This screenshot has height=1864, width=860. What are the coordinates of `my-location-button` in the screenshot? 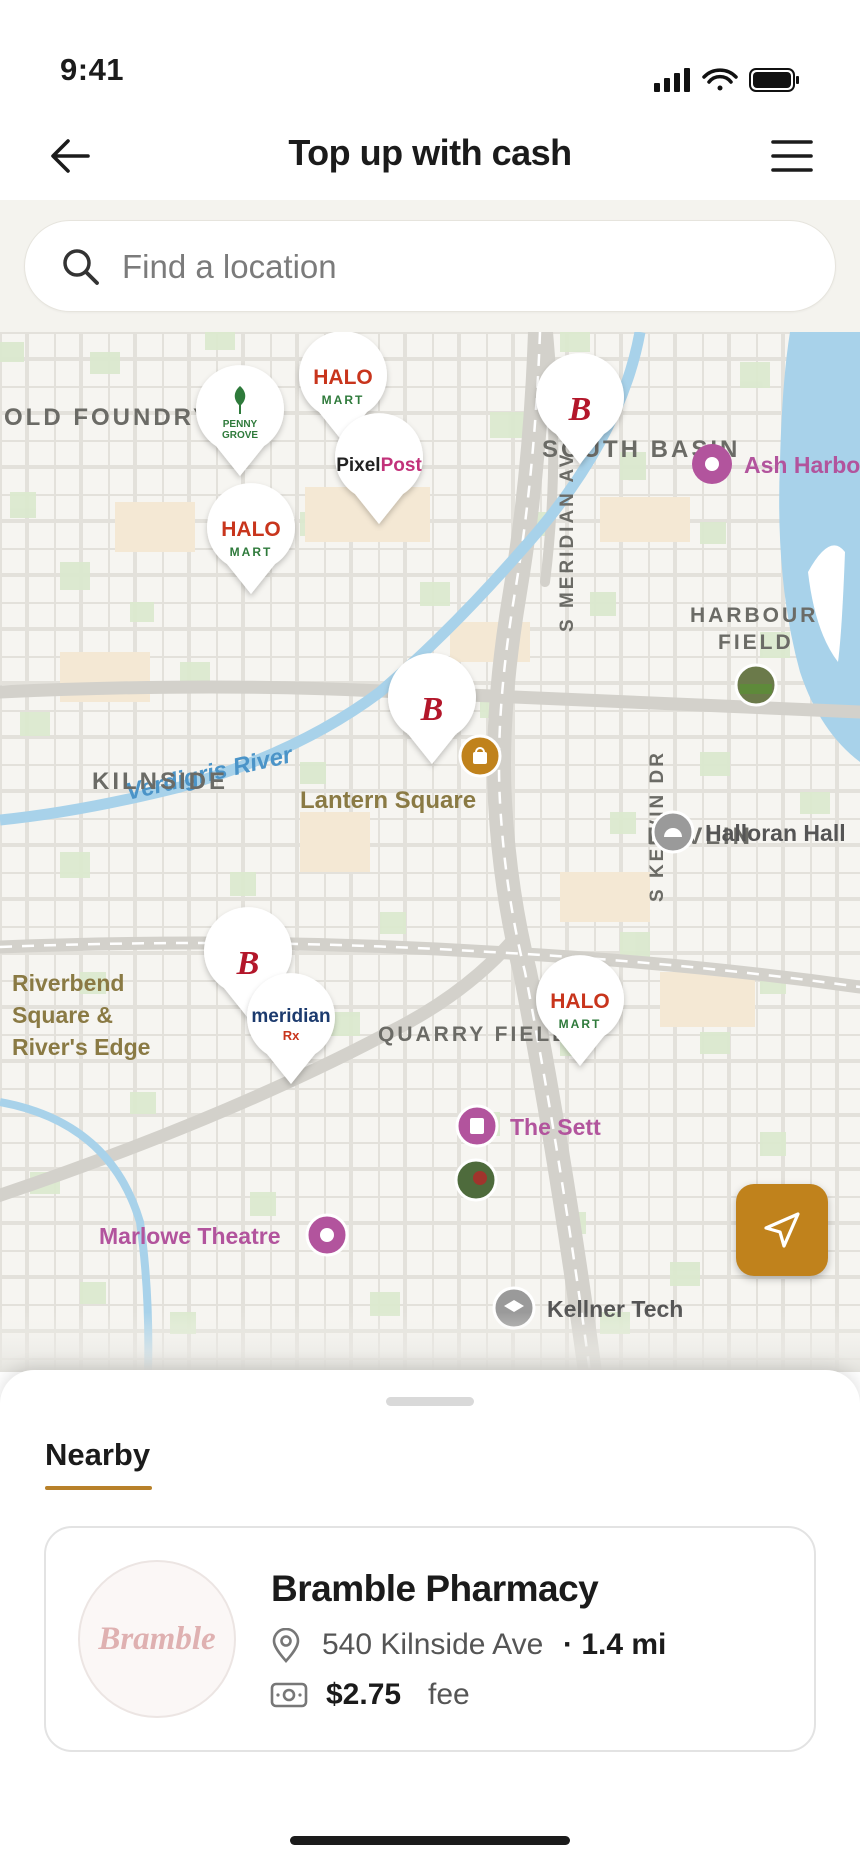 It's located at (782, 1230).